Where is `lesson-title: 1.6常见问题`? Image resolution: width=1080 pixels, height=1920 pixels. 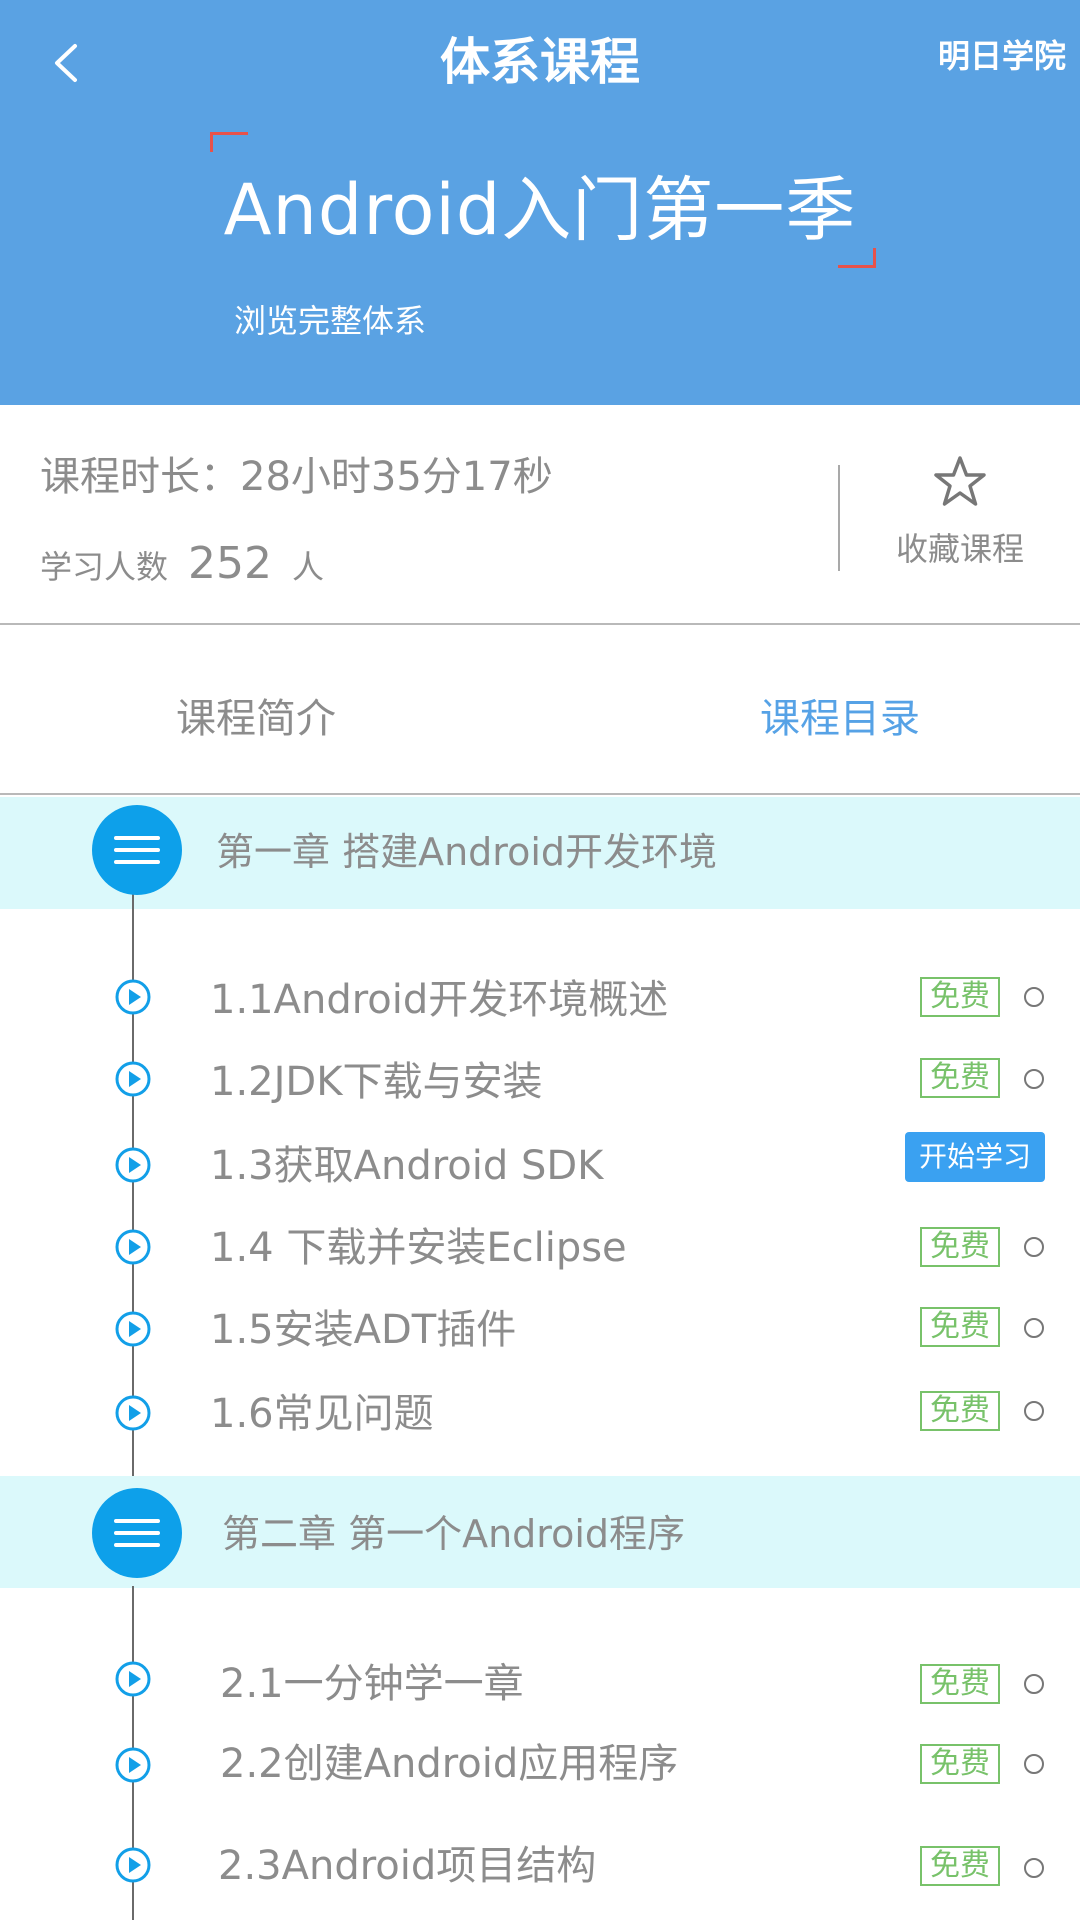 lesson-title: 1.6常见问题 is located at coordinates (322, 1414).